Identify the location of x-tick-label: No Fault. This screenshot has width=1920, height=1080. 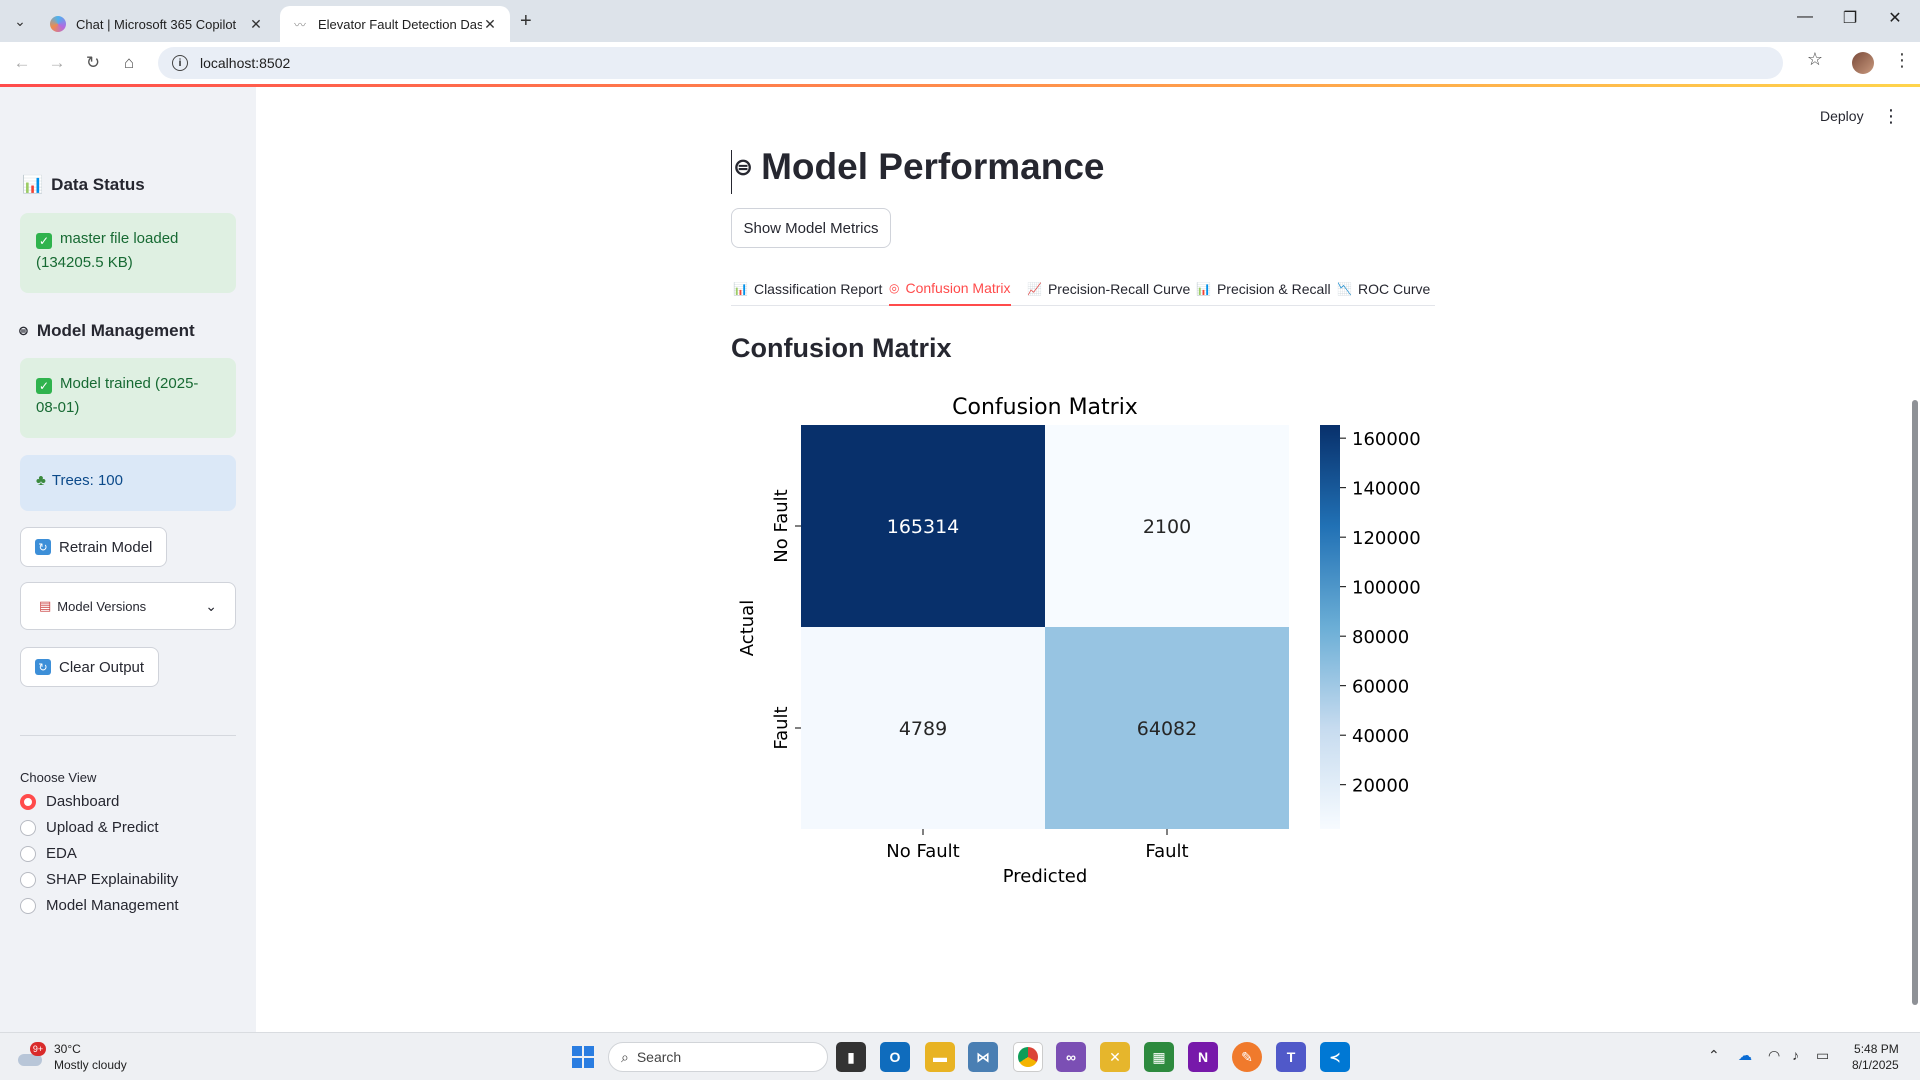
(922, 851).